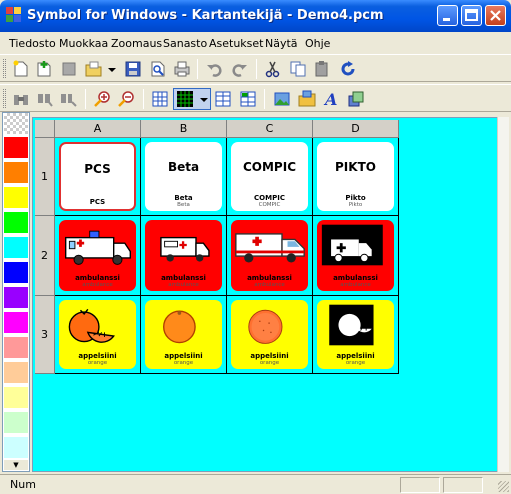 The height and width of the screenshot is (494, 511). Describe the element at coordinates (136, 43) in the screenshot. I see `menu-zoomaus: Zoomaus` at that location.